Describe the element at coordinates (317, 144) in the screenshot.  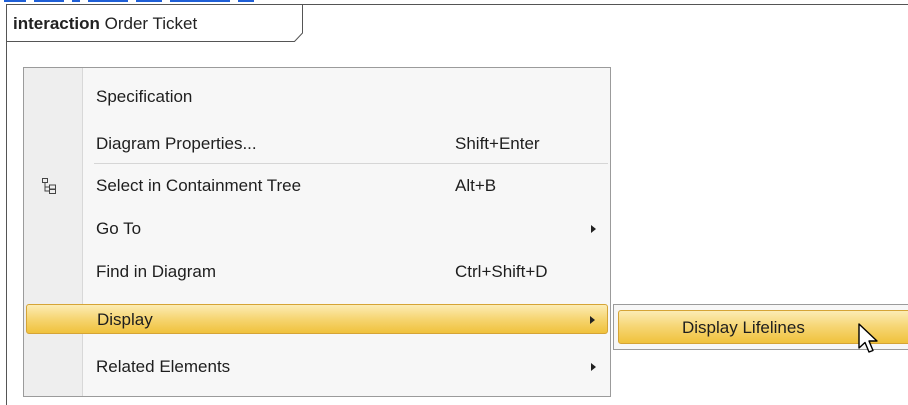
I see `menu-item-diagram-properties: Diagram Properties... Shift+Enter` at that location.